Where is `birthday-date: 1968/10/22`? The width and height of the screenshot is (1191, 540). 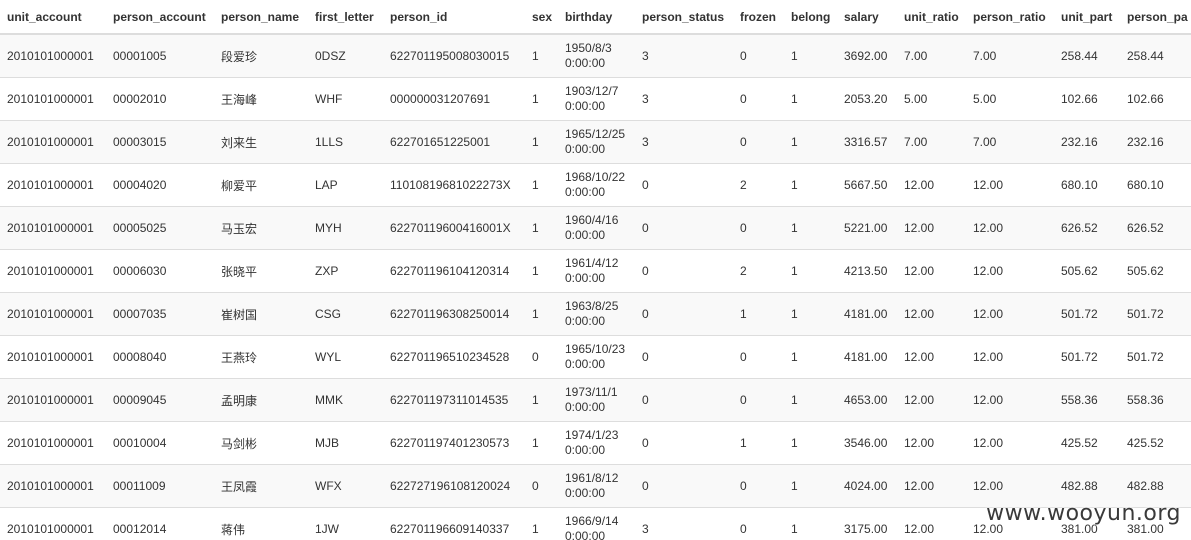
birthday-date: 1968/10/22 is located at coordinates (595, 177).